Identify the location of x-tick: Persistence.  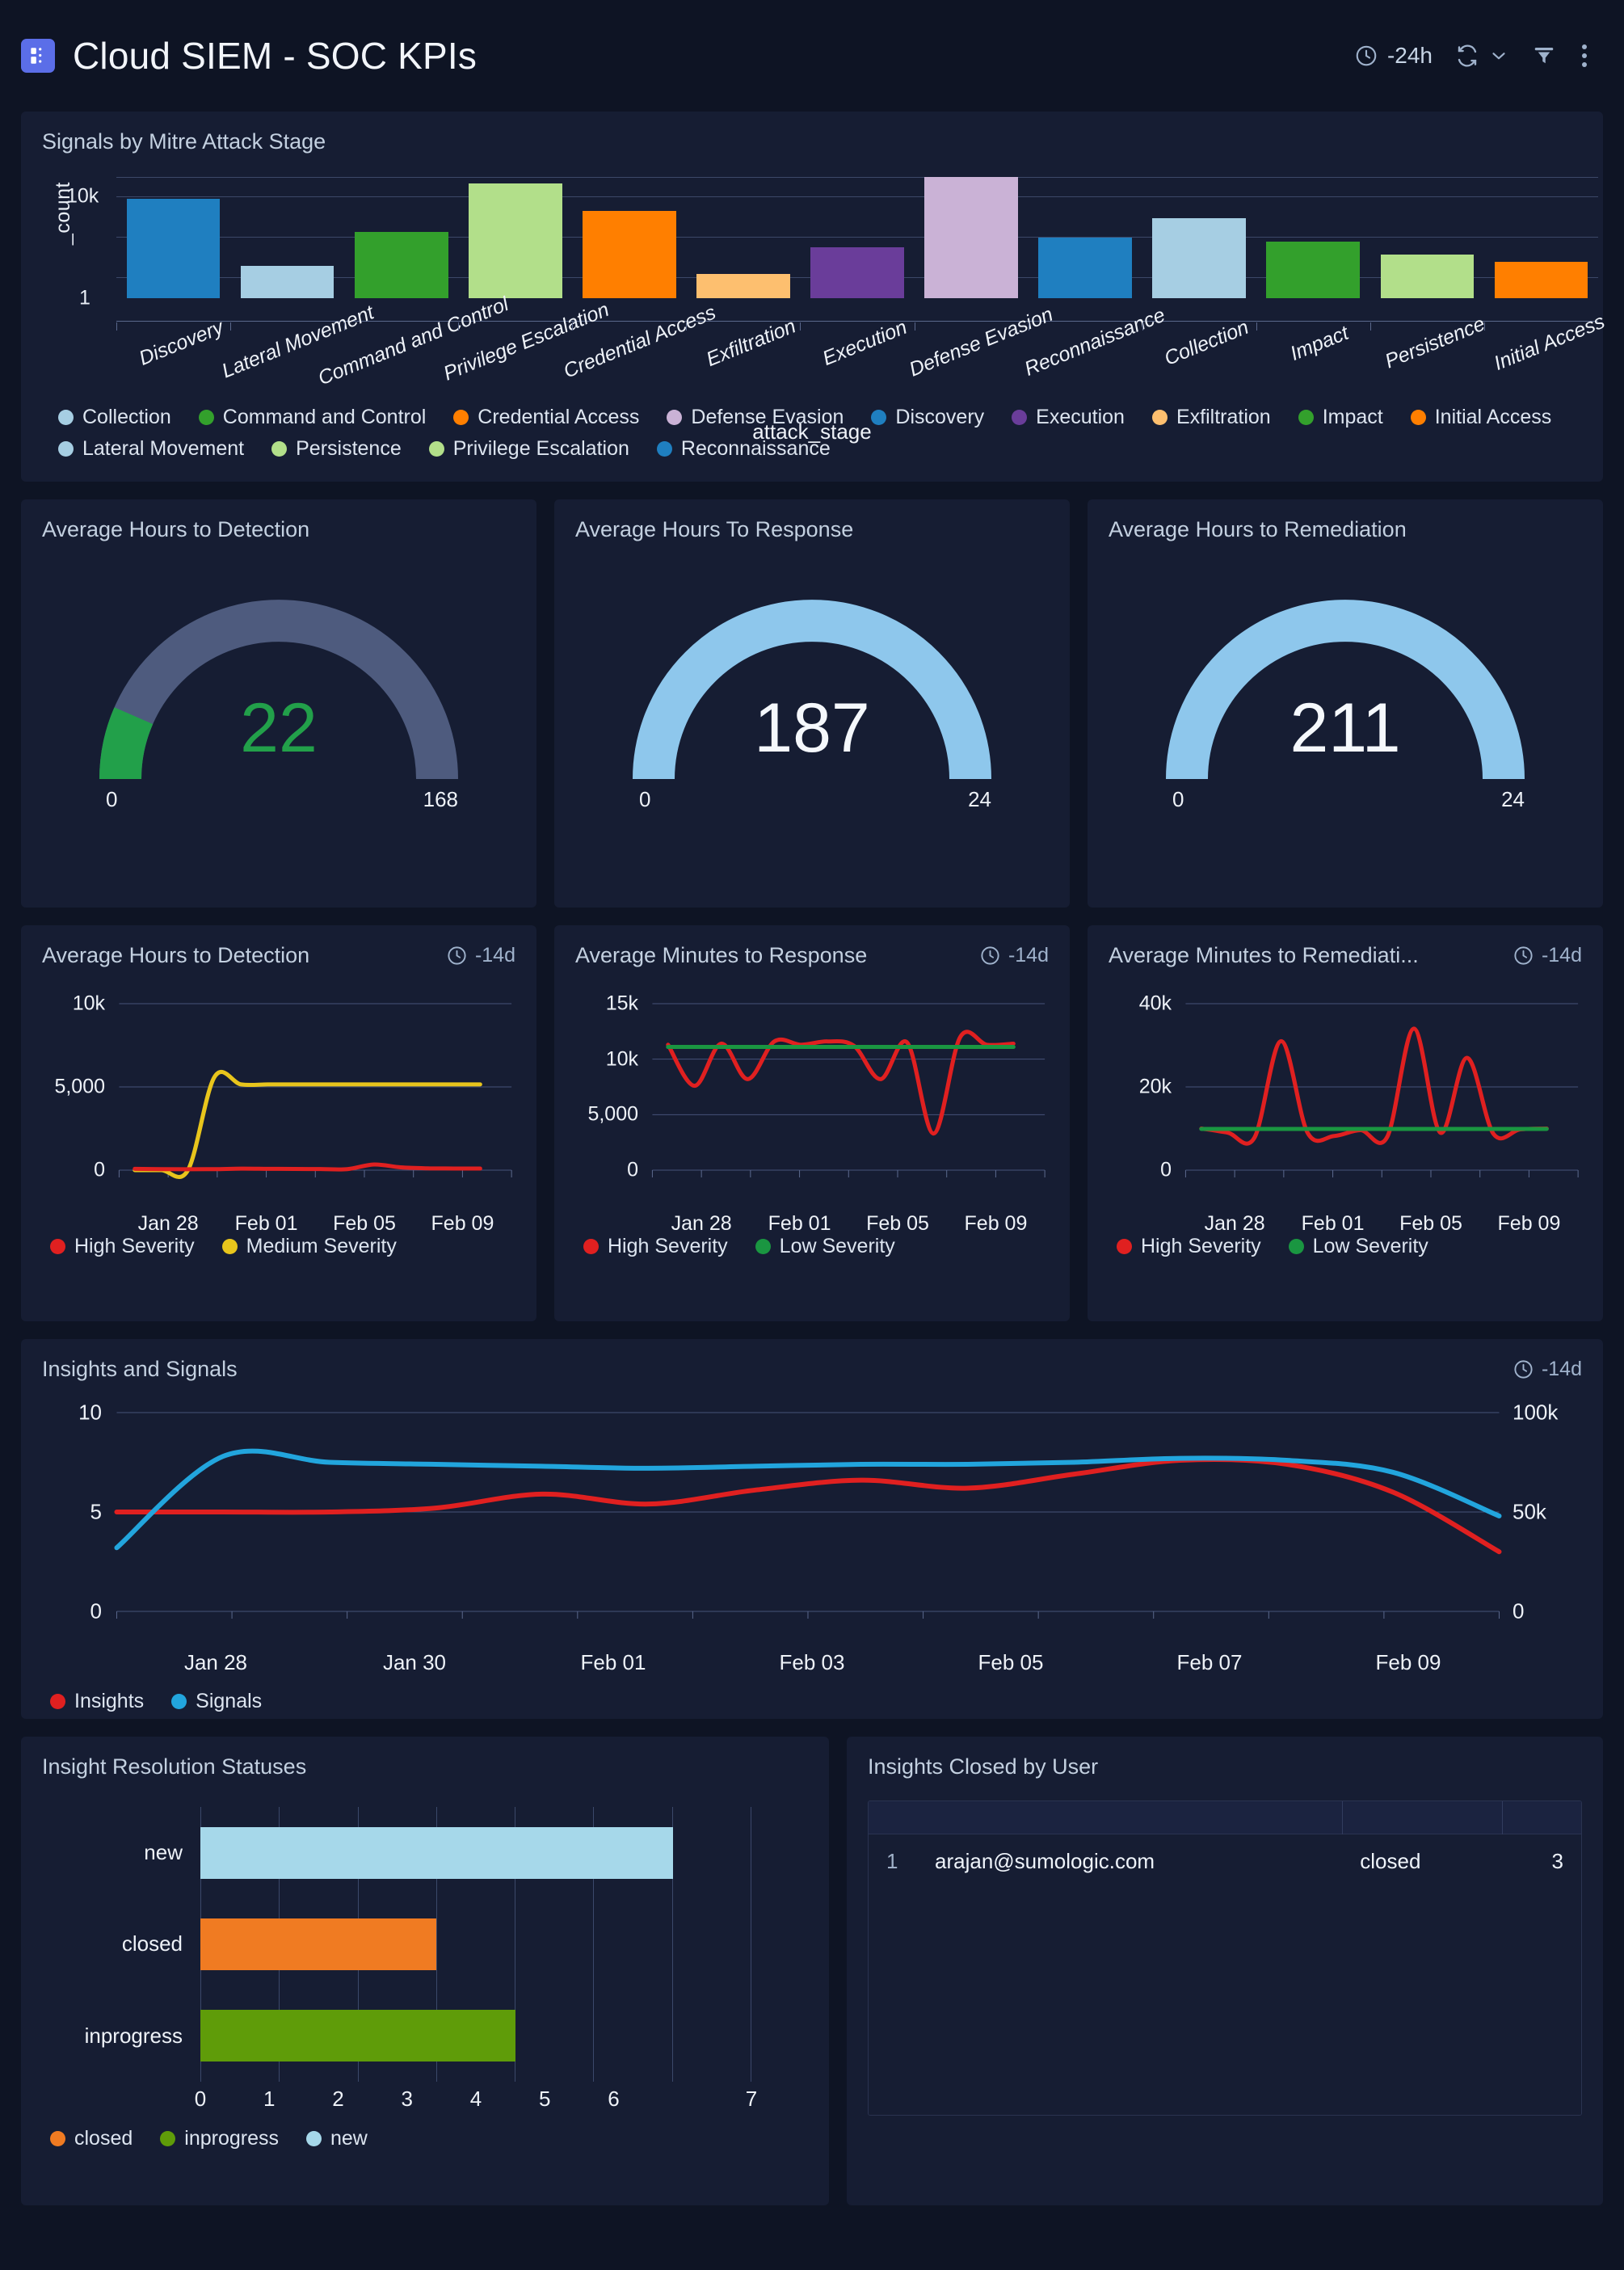
(1428, 366).